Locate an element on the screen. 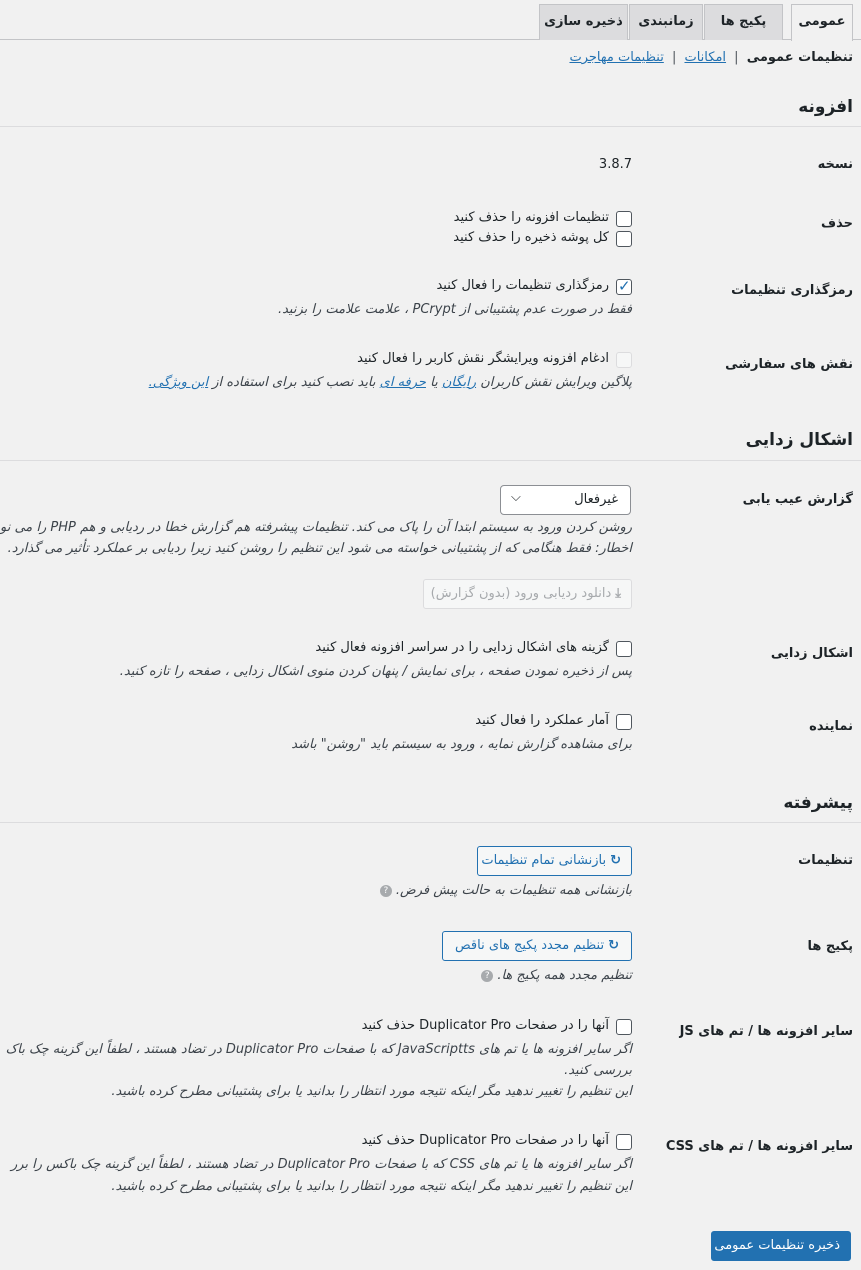 This screenshot has height=1270, width=861. trace-log-select: غیرفعال ⌵ is located at coordinates (565, 500).